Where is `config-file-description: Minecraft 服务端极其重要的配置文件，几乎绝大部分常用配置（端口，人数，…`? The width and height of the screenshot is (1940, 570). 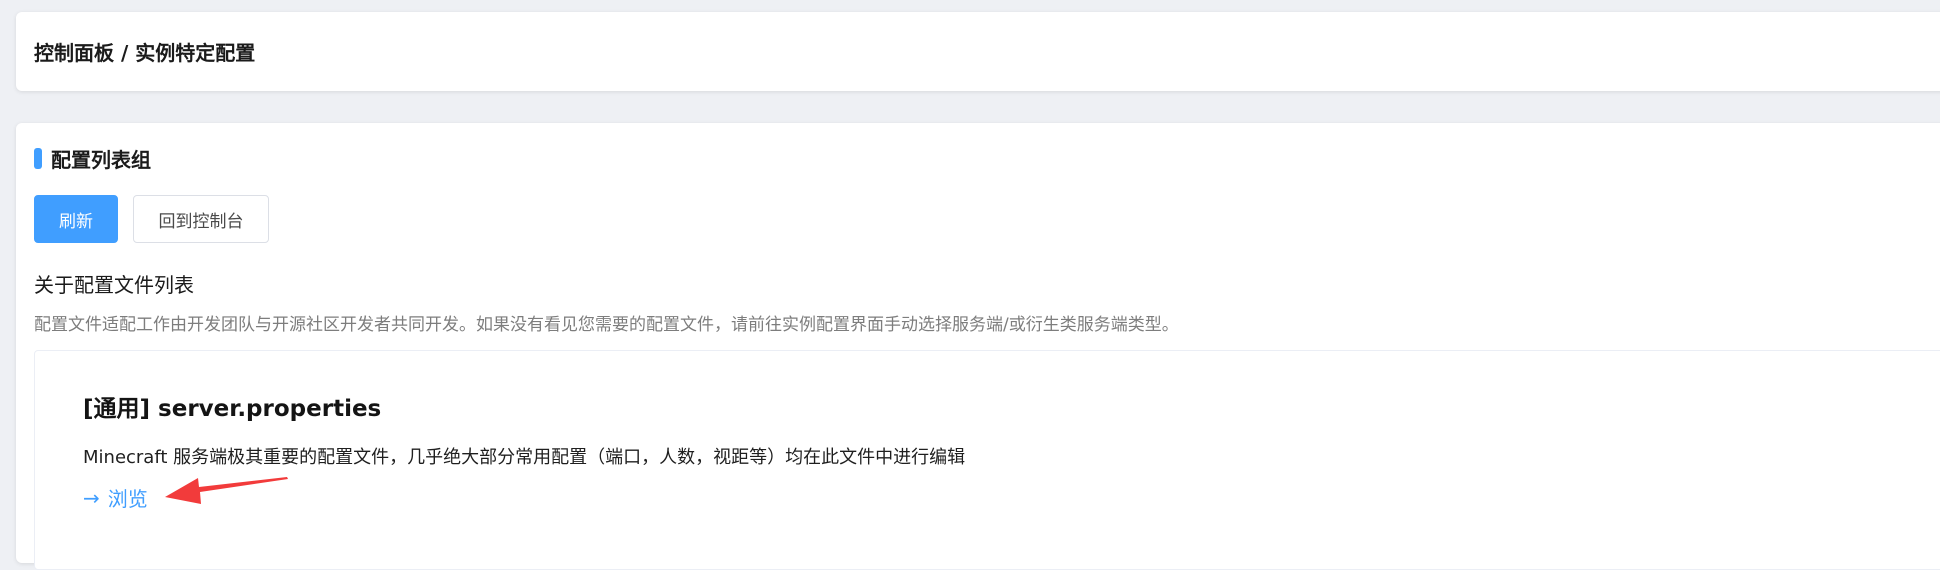
config-file-description: Minecraft 服务端极其重要的配置文件，几乎绝大部分常用配置（端口，人数，… is located at coordinates (524, 457).